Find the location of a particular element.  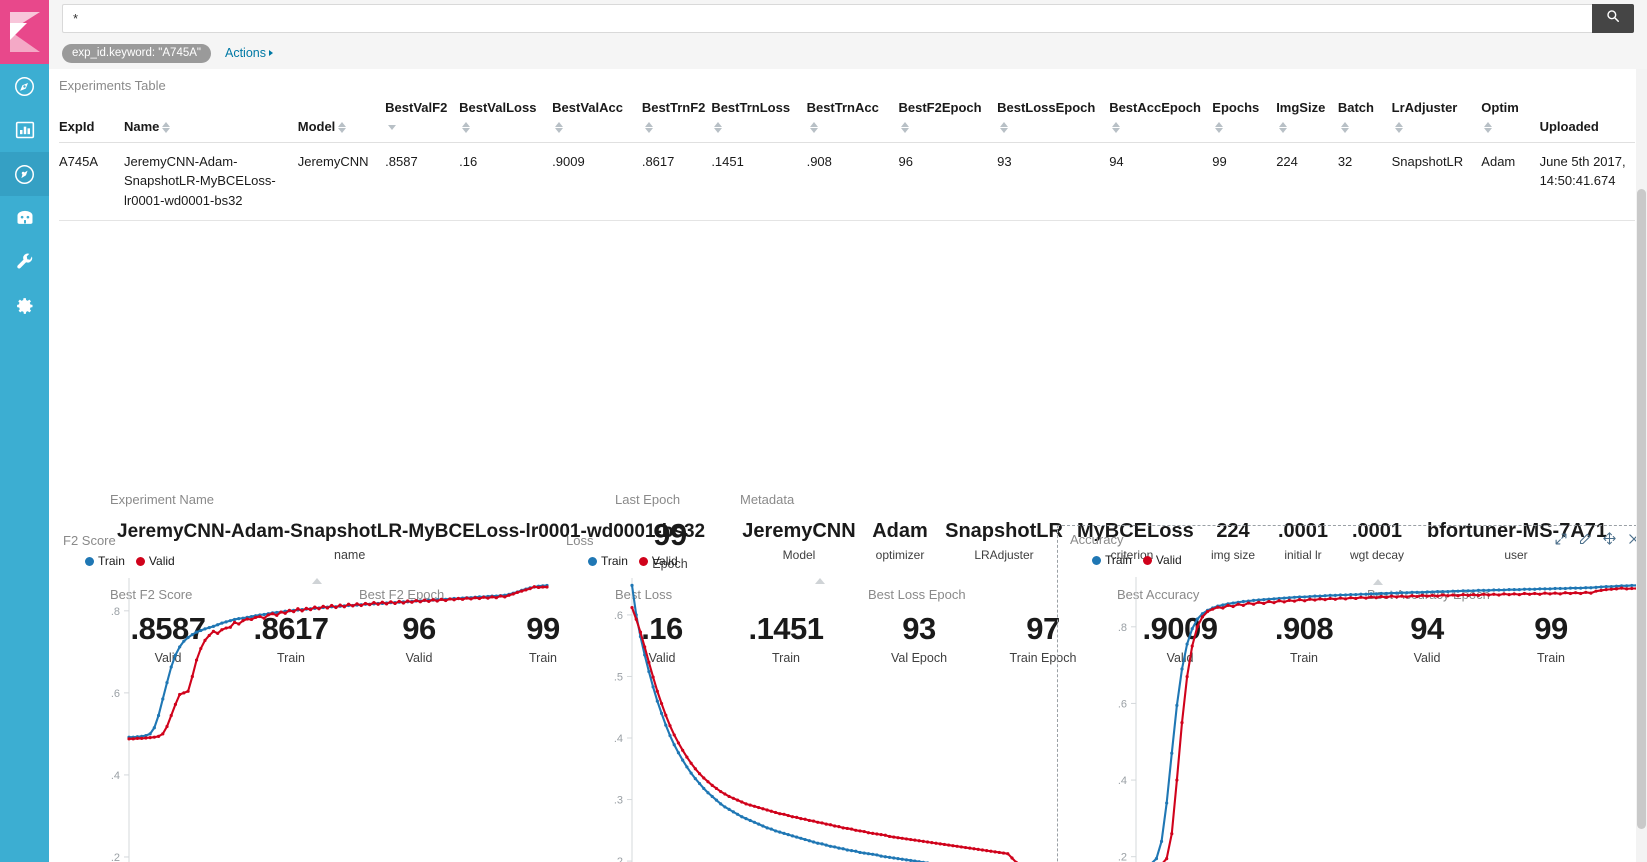

table-header-besttrnacc: BestTrnAcc is located at coordinates (852, 121).